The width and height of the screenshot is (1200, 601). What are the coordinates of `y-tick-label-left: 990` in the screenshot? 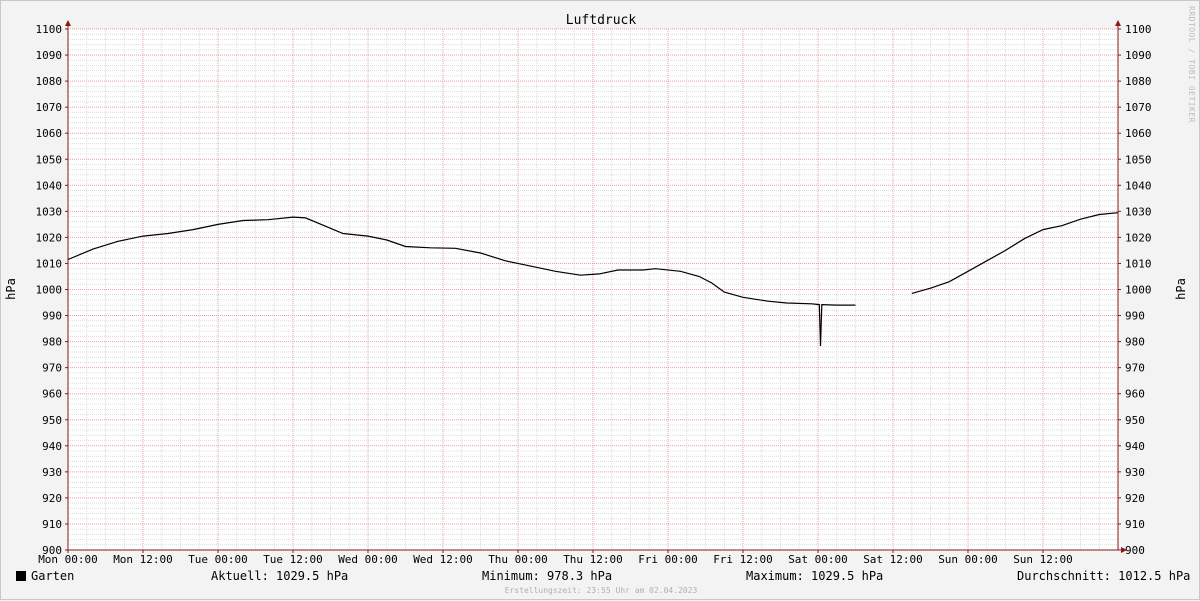 It's located at (52, 316).